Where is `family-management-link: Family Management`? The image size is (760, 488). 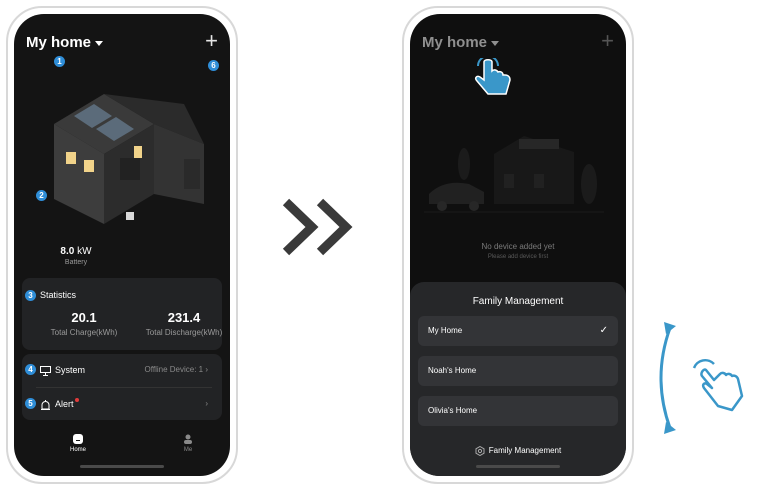
family-management-link: Family Management is located at coordinates (518, 451).